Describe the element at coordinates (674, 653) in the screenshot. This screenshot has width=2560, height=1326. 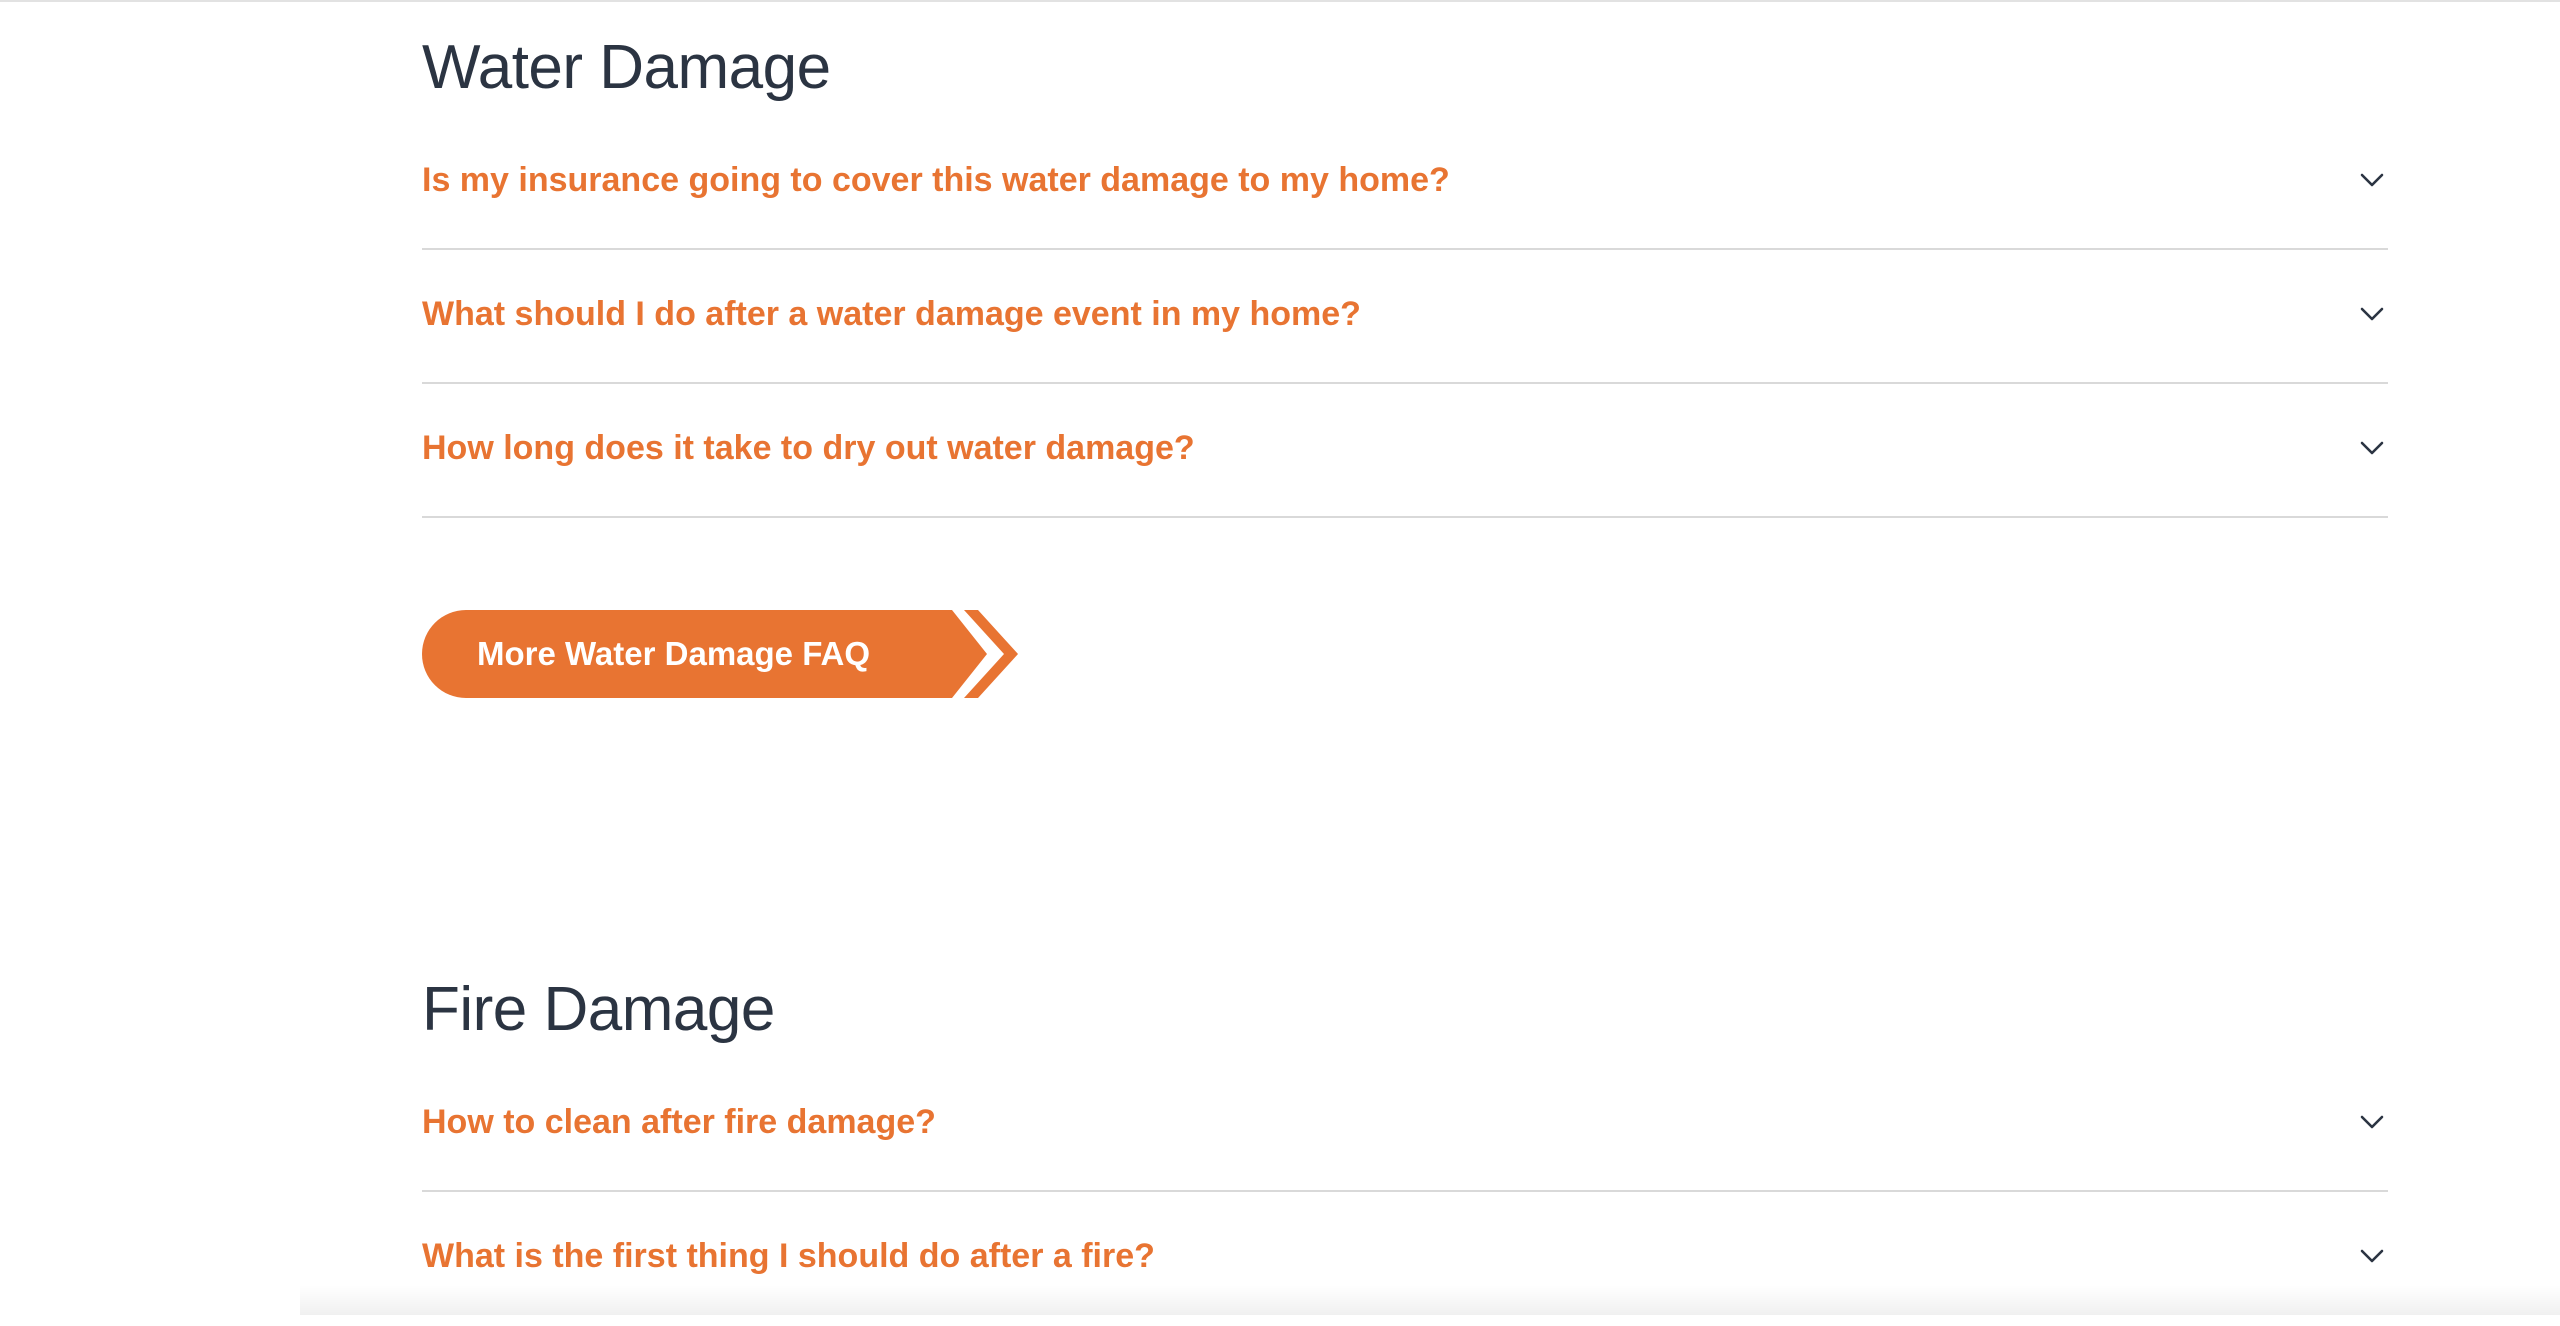
I see `cta-label: More Water Damage FAQ` at that location.